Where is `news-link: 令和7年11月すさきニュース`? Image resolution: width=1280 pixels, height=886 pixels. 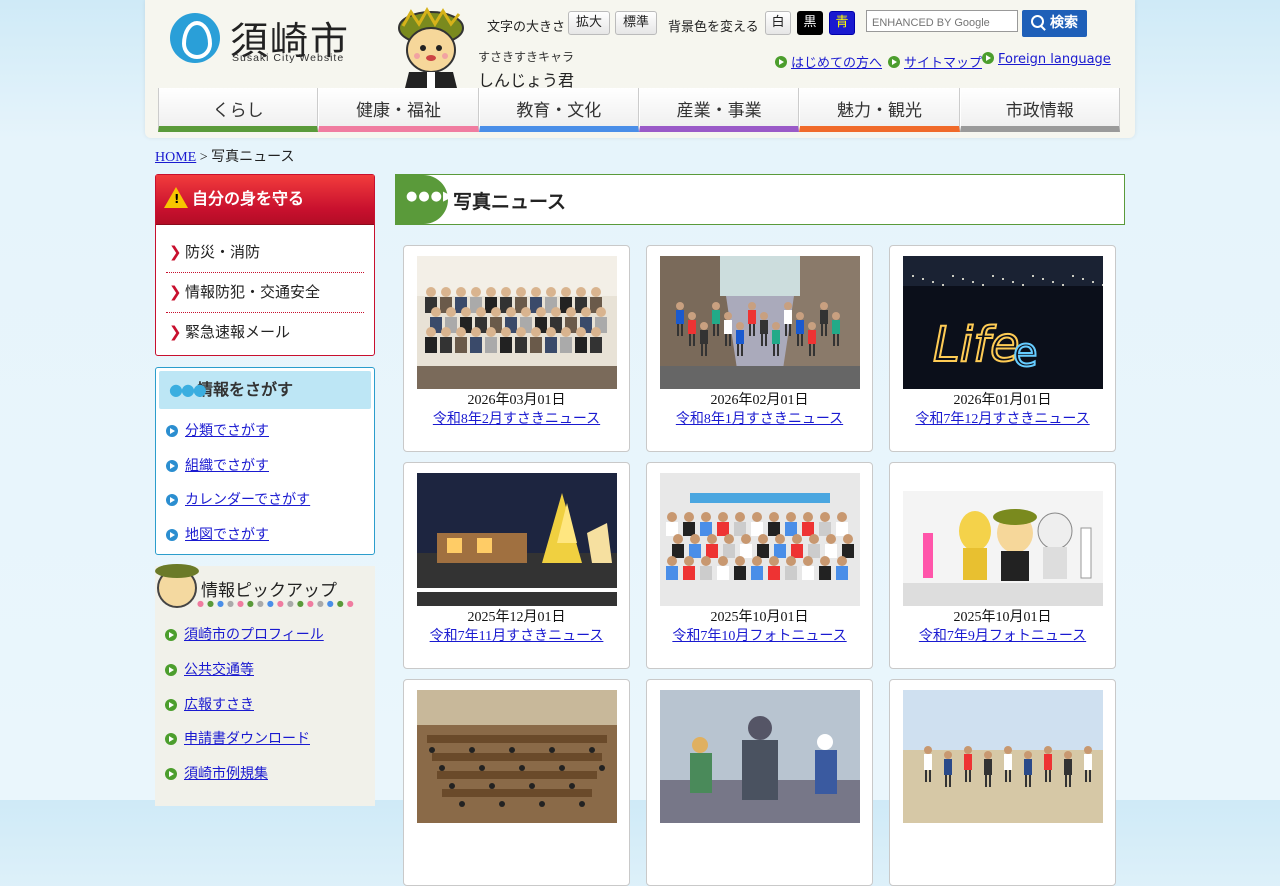
news-link: 令和7年11月すさきニュース is located at coordinates (517, 636).